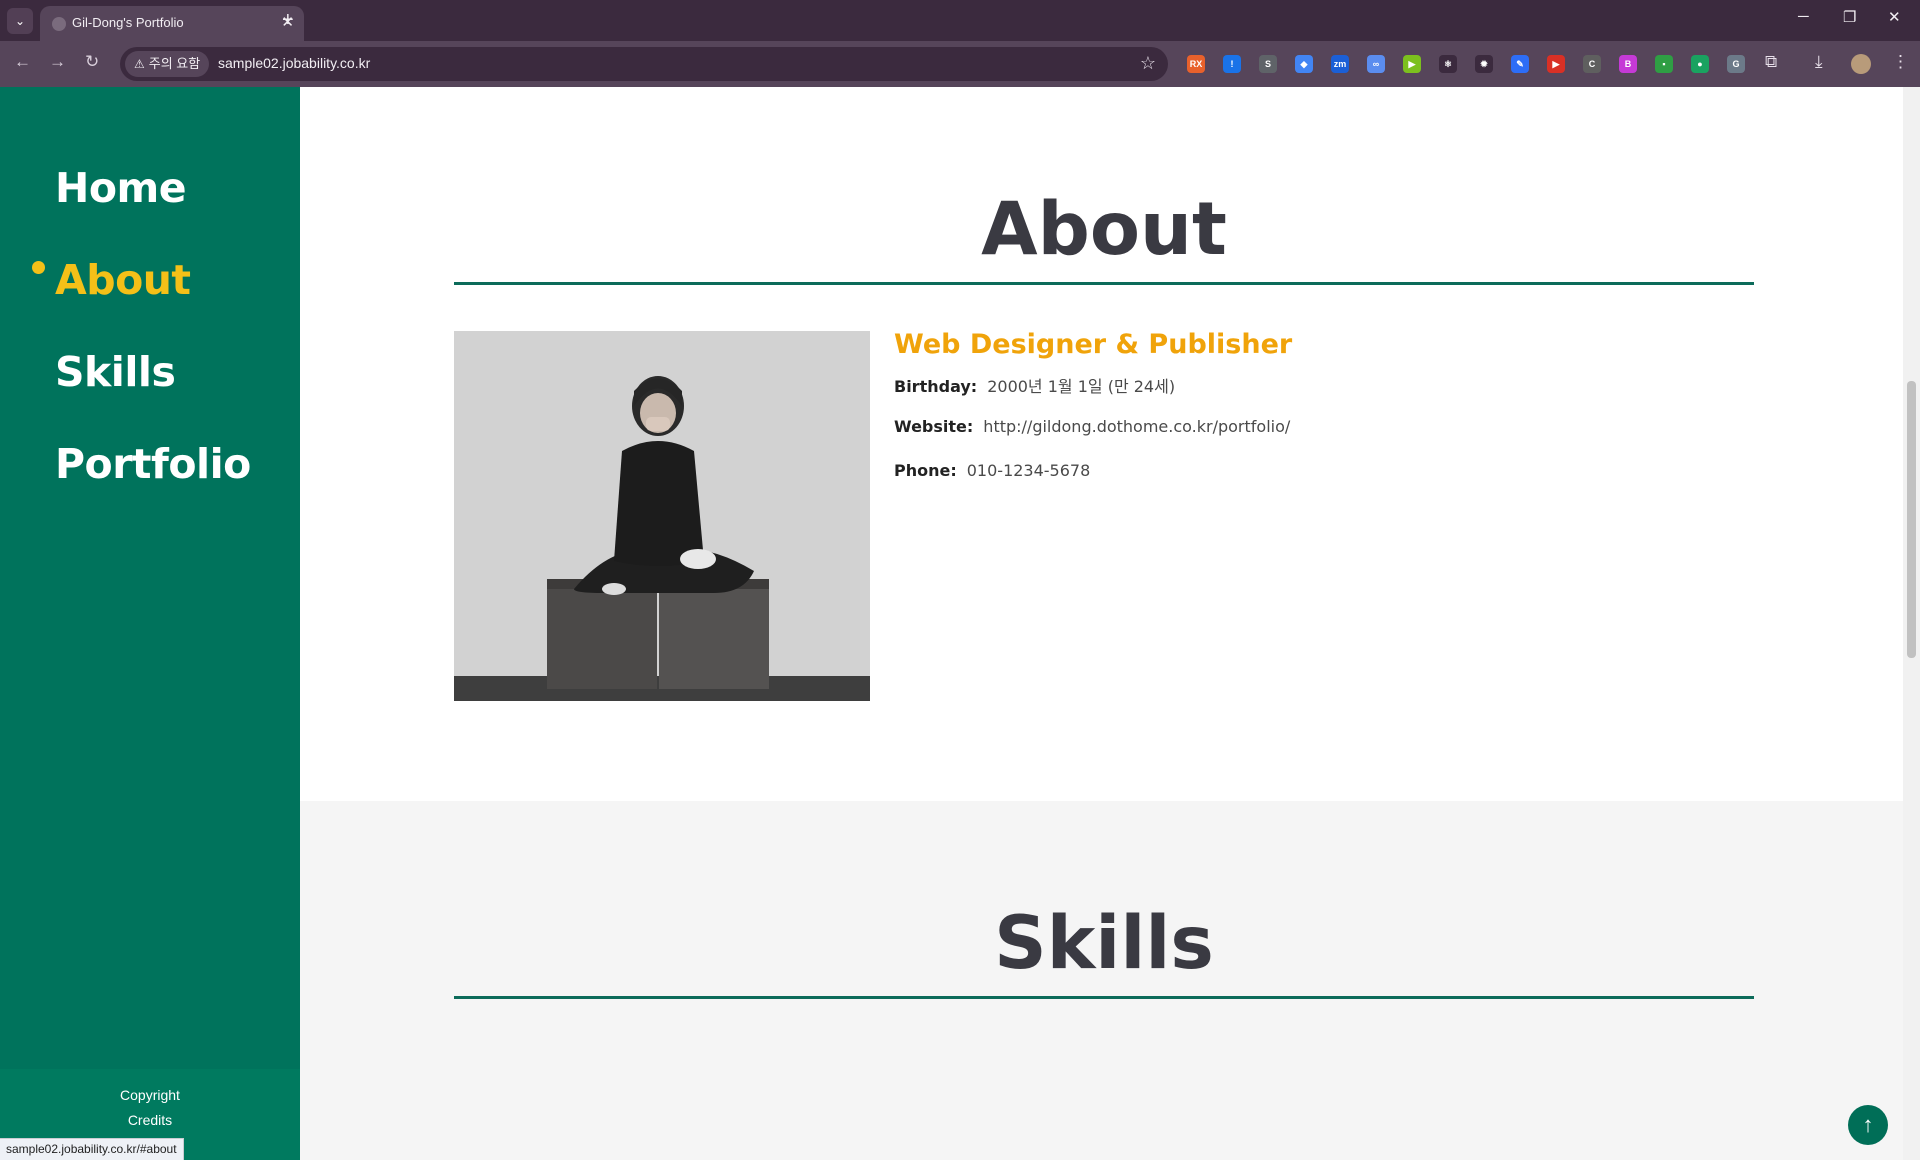 The height and width of the screenshot is (1160, 1920). What do you see at coordinates (59, 24) in the screenshot?
I see `globe-icon` at bounding box center [59, 24].